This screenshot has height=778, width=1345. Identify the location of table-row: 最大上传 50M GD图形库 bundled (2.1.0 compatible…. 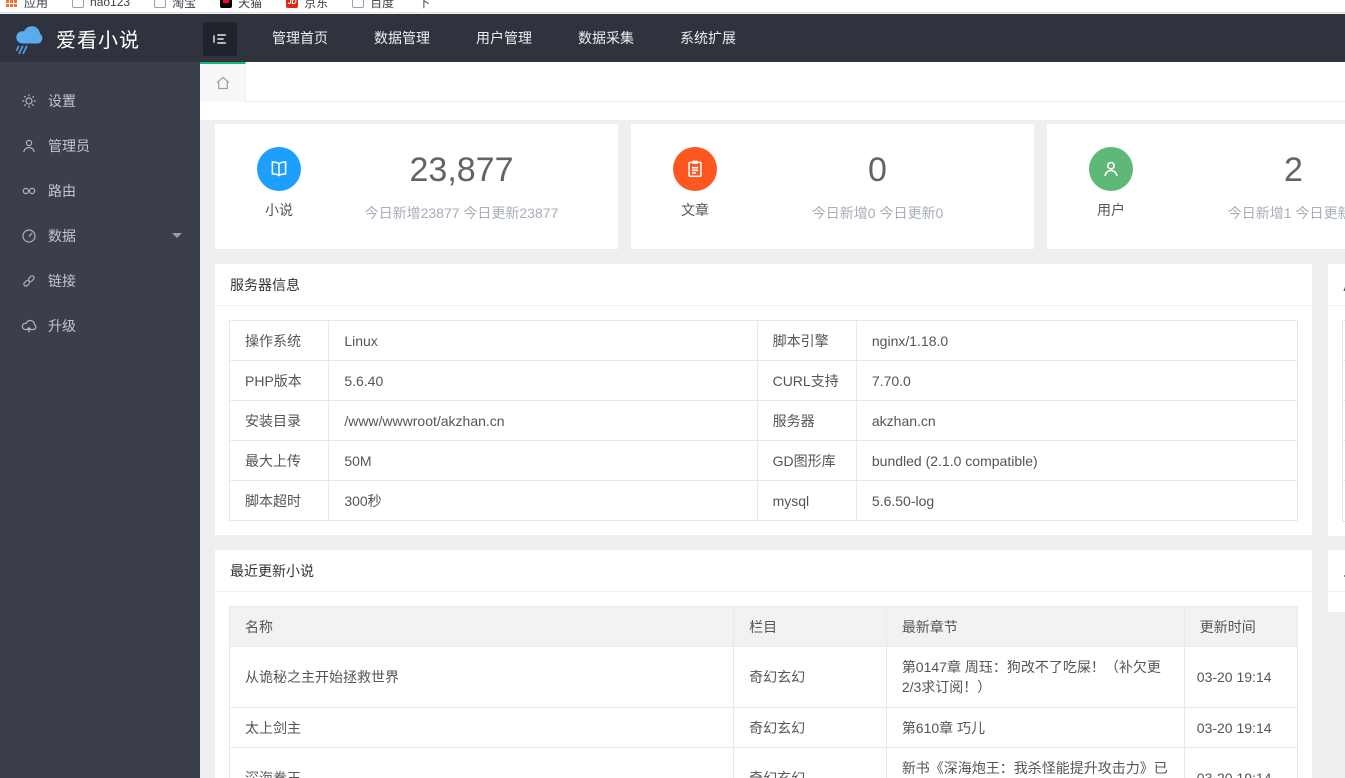
(763, 460).